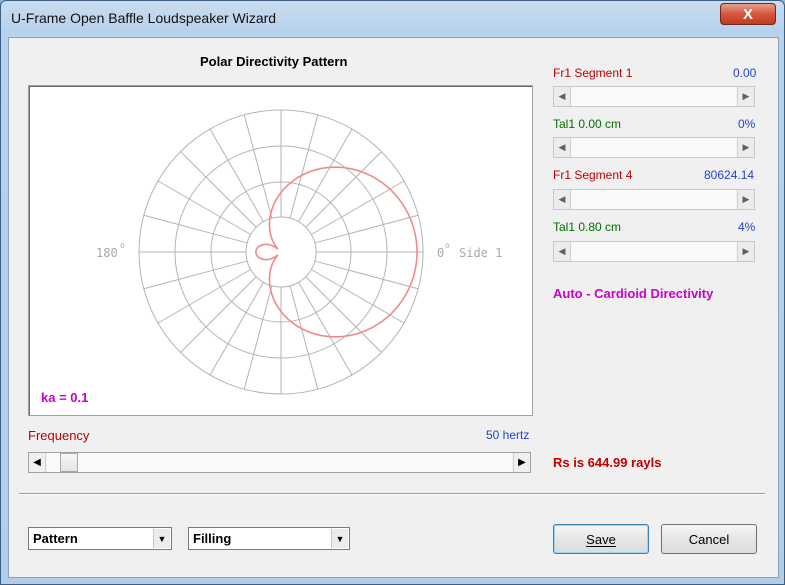 This screenshot has width=785, height=585. I want to click on directivity-mode-text: Auto - Cardioid Directivity, so click(633, 293).